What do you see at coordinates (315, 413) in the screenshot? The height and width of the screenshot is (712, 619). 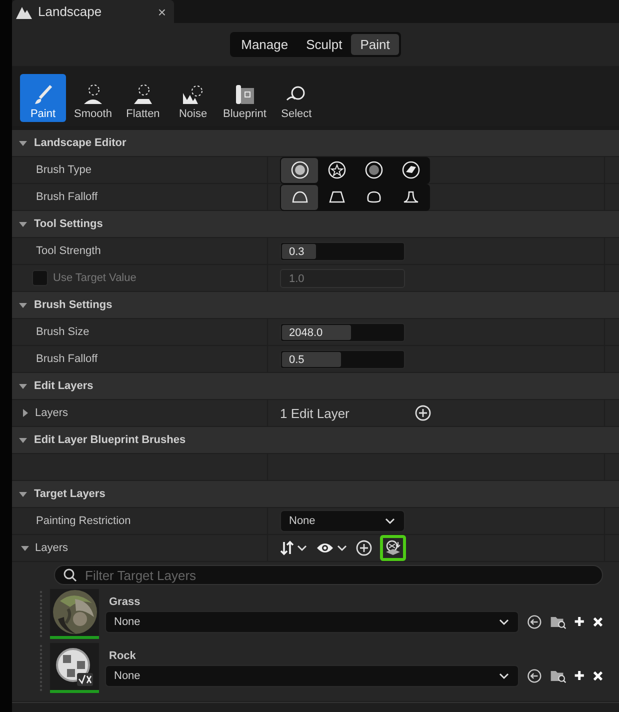 I see `layer-count: 1 Edit Layer` at bounding box center [315, 413].